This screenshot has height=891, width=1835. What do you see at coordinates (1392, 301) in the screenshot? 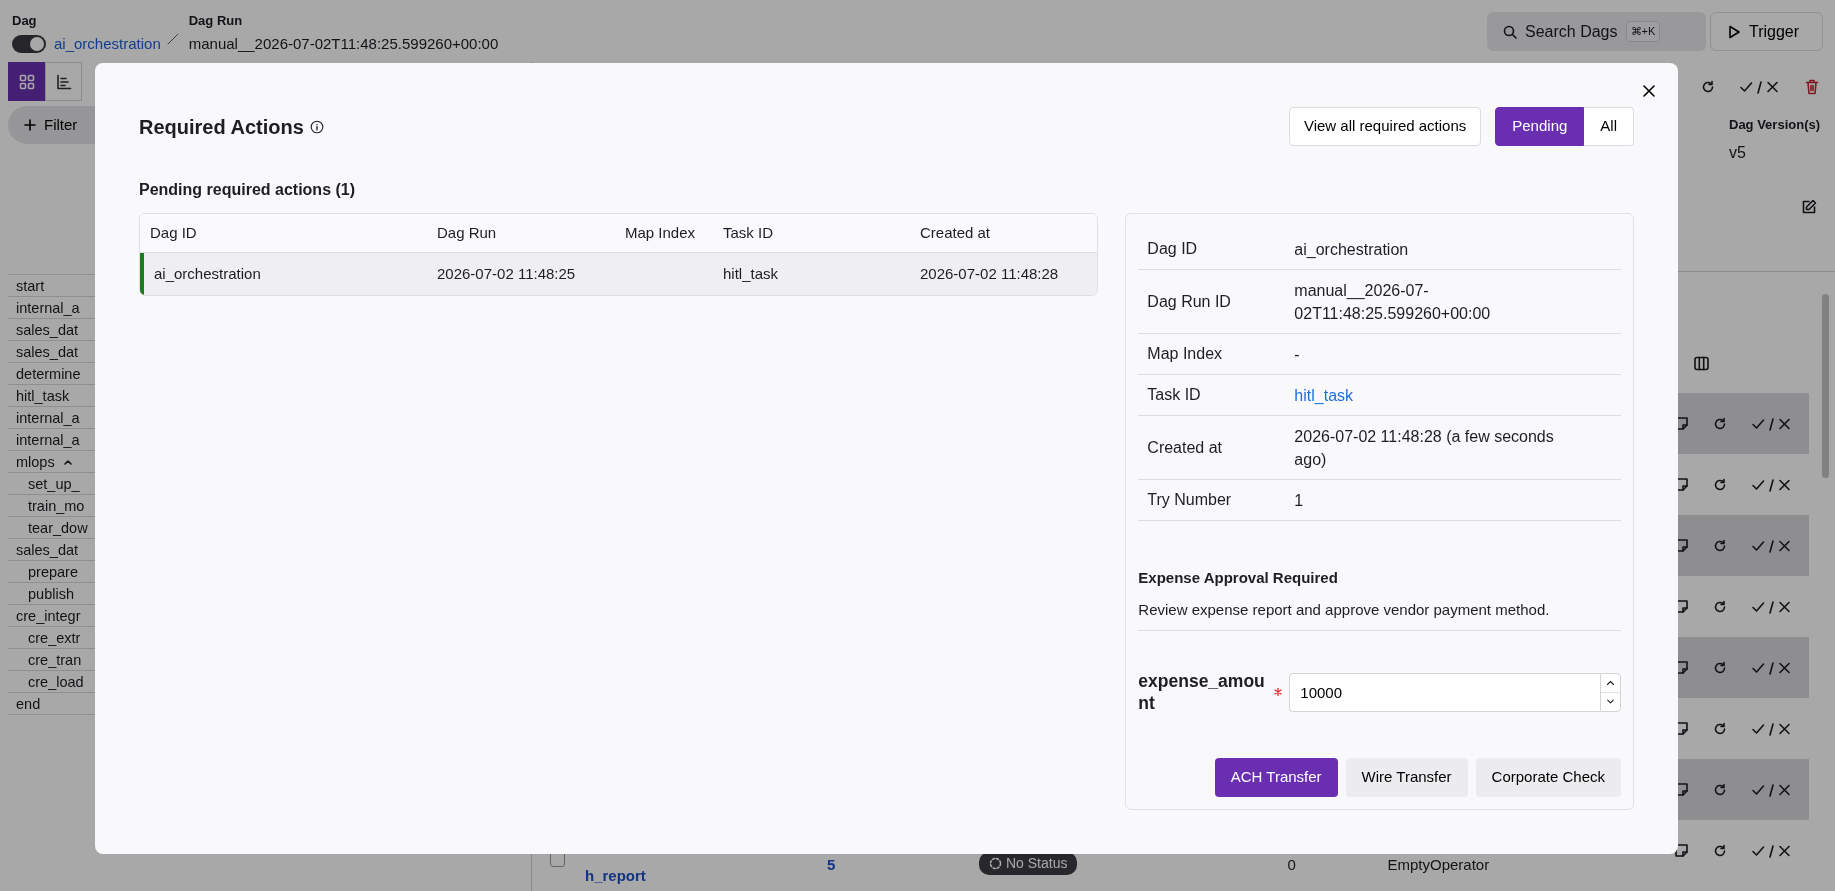
I see `field-value: manual__2026-07-02T11:48:25.599260+00:00` at bounding box center [1392, 301].